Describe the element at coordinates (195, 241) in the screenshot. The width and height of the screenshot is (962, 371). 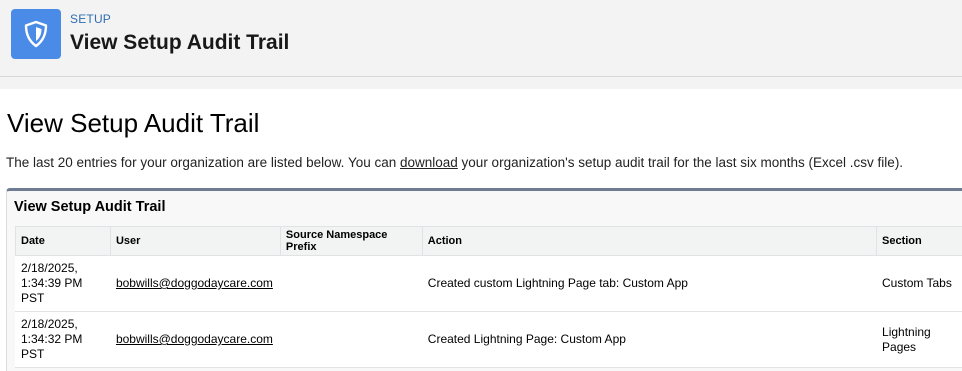
I see `column-header-user: User` at that location.